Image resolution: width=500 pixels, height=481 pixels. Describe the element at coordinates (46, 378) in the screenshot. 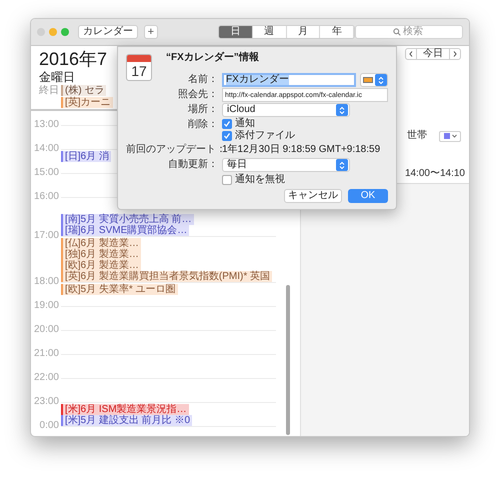

I see `hour-label: 22:00` at that location.